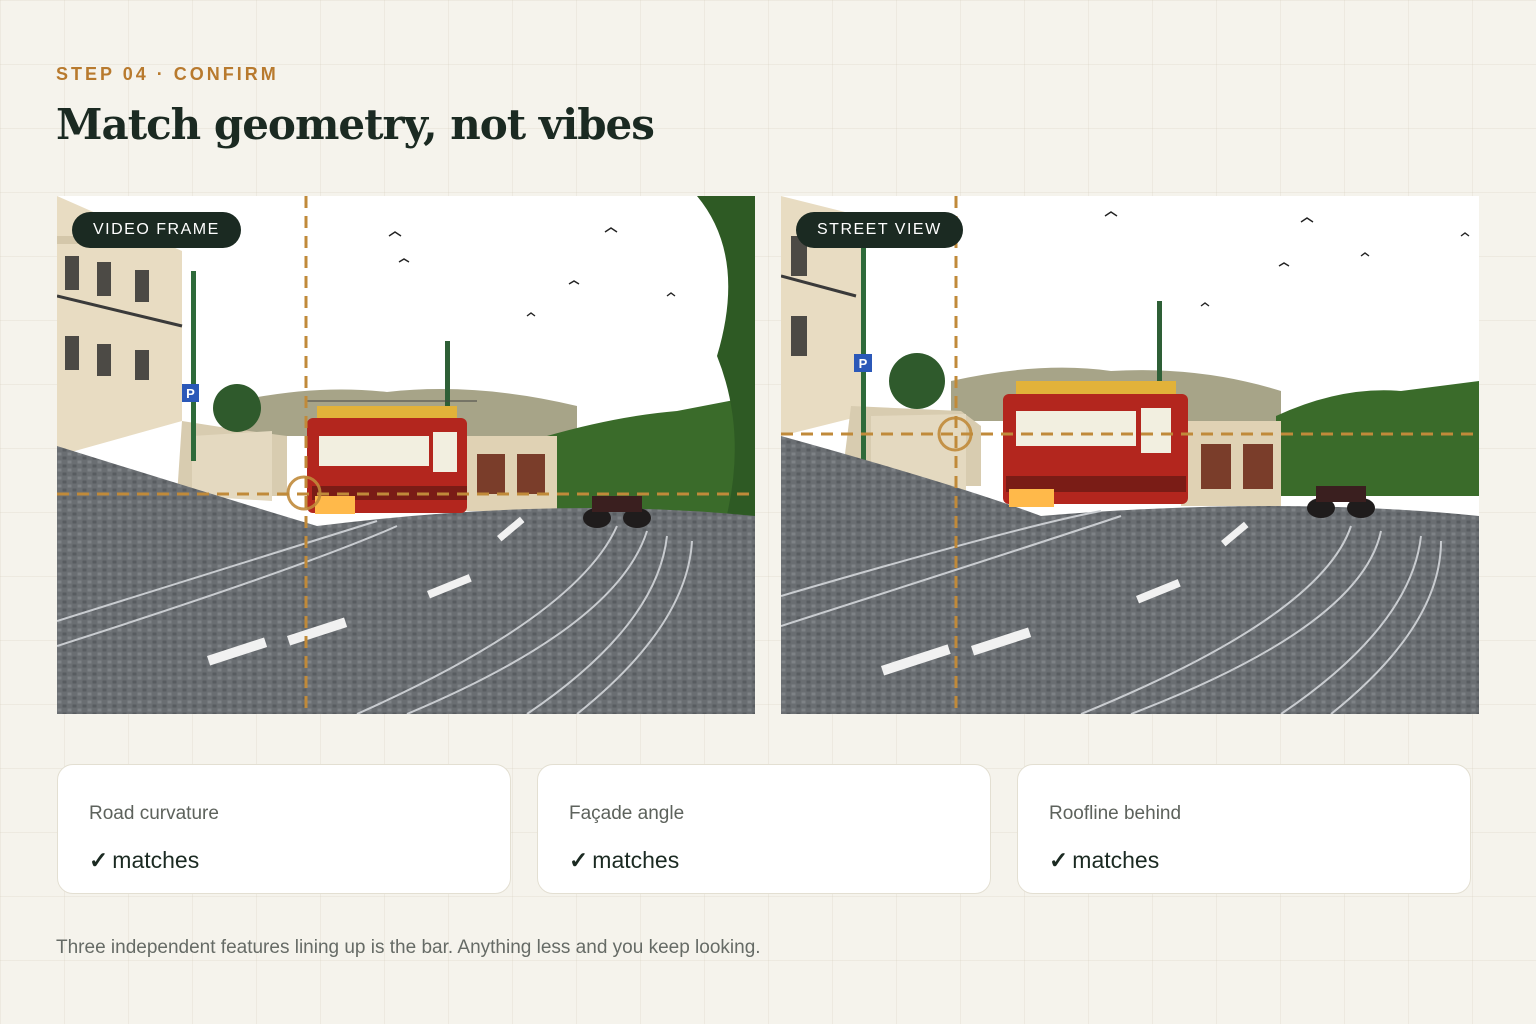  I want to click on check-card-facade-angle: Façade angle ✓ matches, so click(764, 829).